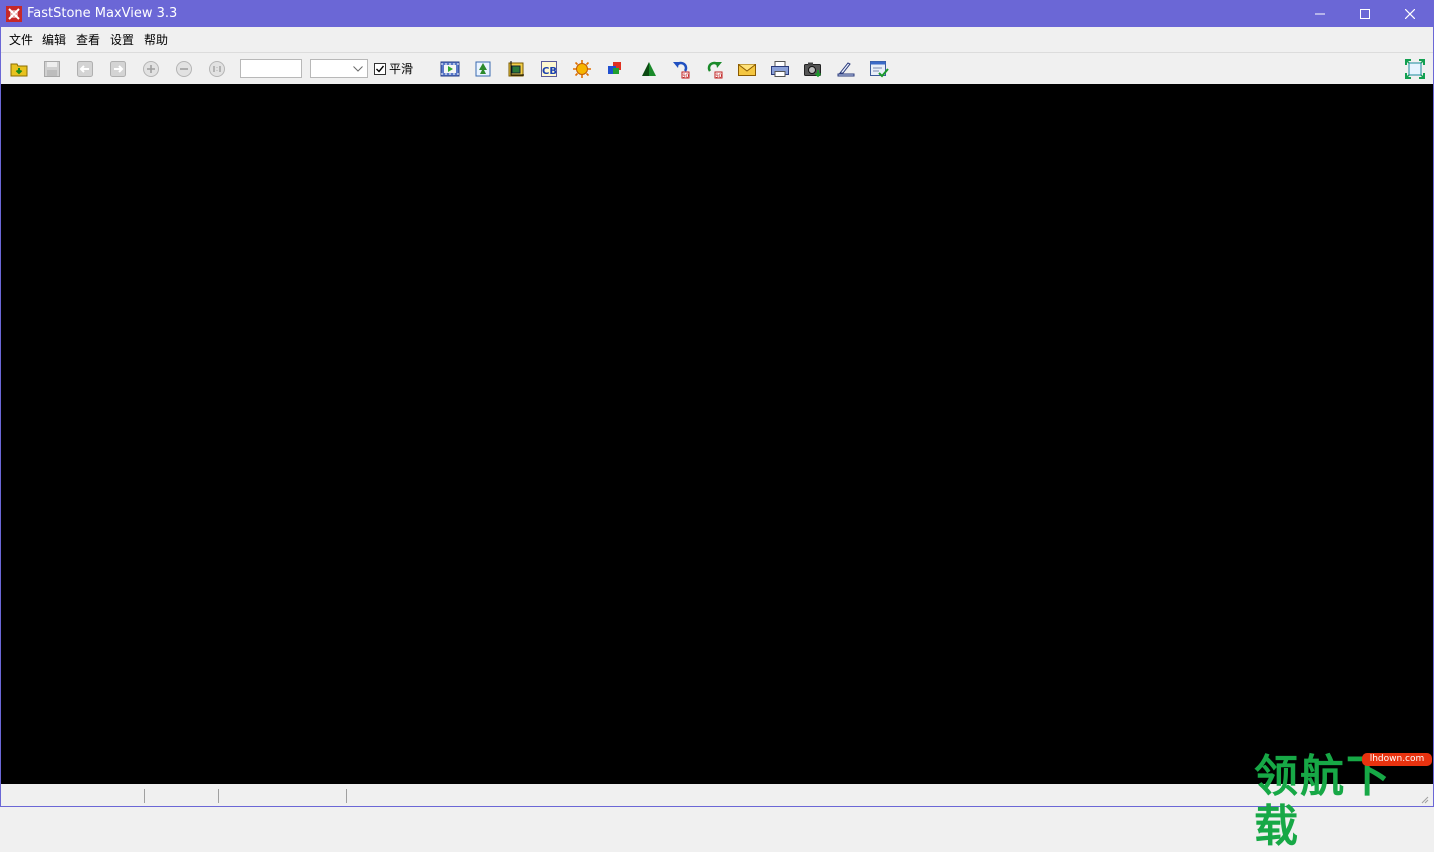  I want to click on text-icon: CB, so click(549, 69).